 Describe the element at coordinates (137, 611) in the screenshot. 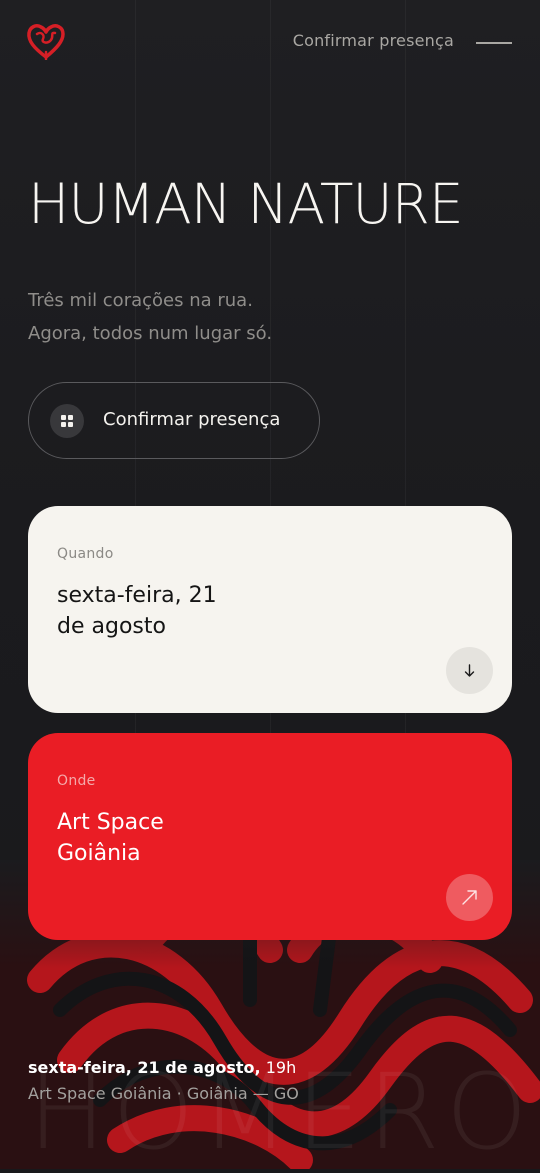

I see `when-card-value: sexta-feira, 21 de agosto` at that location.